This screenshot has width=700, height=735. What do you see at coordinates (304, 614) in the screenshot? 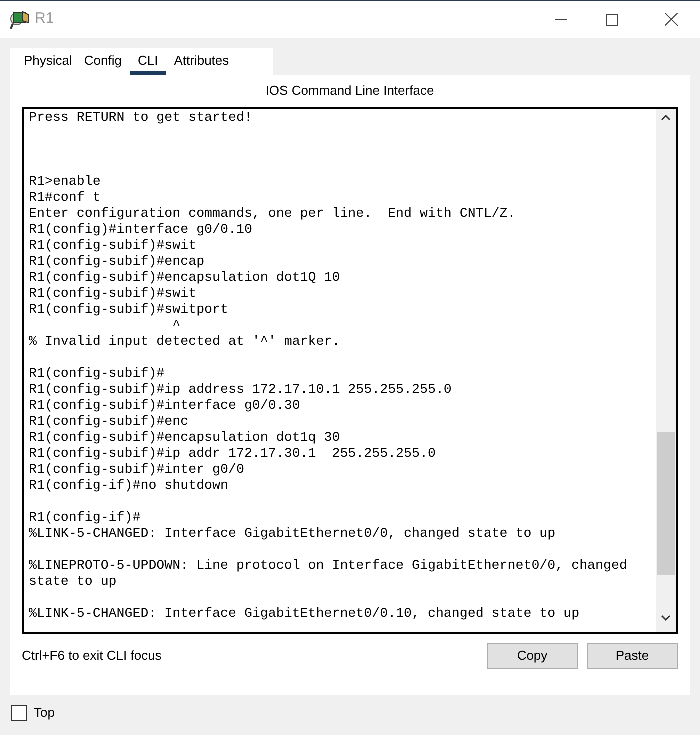
I see `terminal-line: %LINK-5-CHANGED: Interface GigabitEthernet0/0.10, changed state to up` at bounding box center [304, 614].